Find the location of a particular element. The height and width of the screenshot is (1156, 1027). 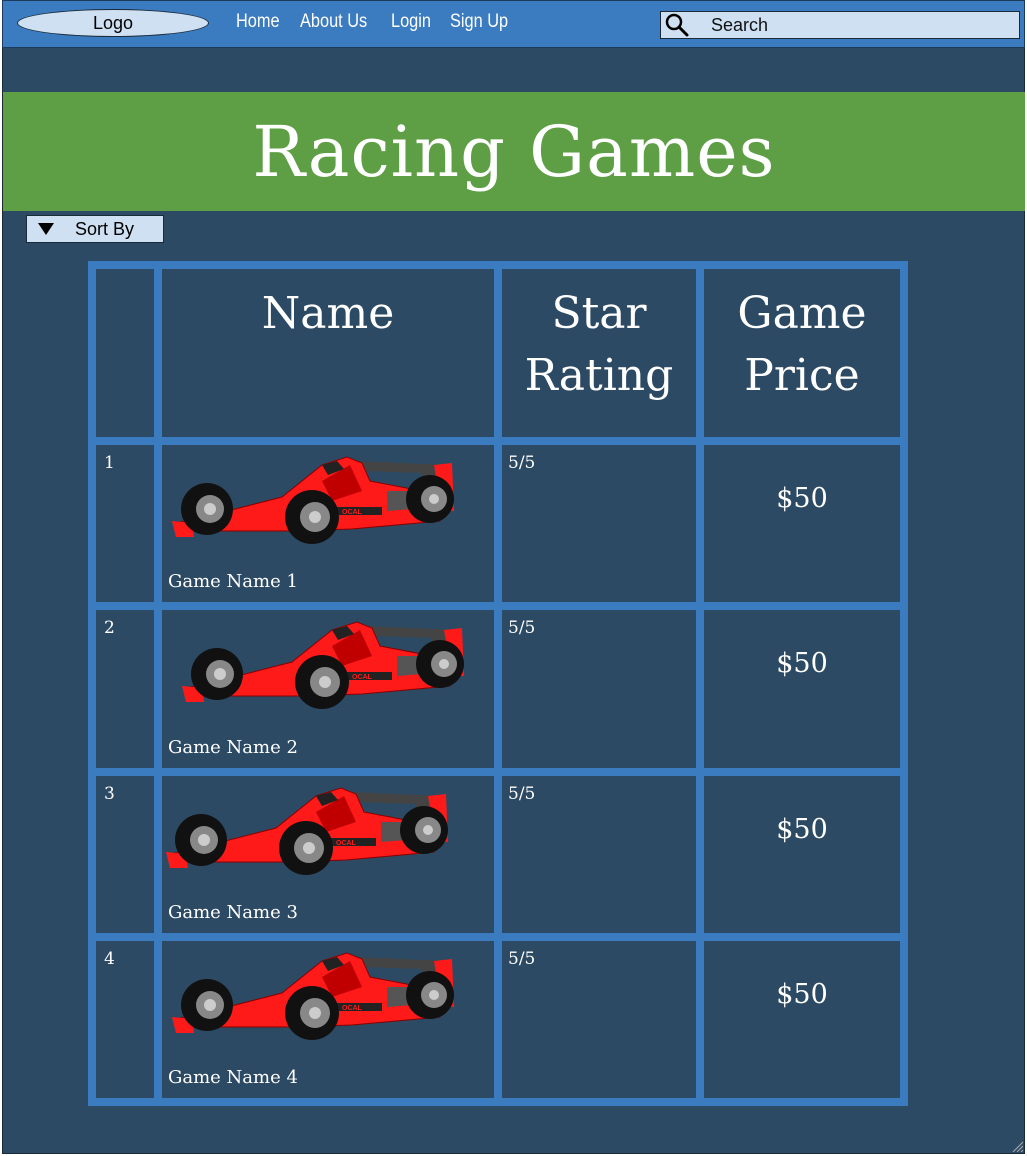

game-name-cell: Game Name 2 is located at coordinates (328, 689).